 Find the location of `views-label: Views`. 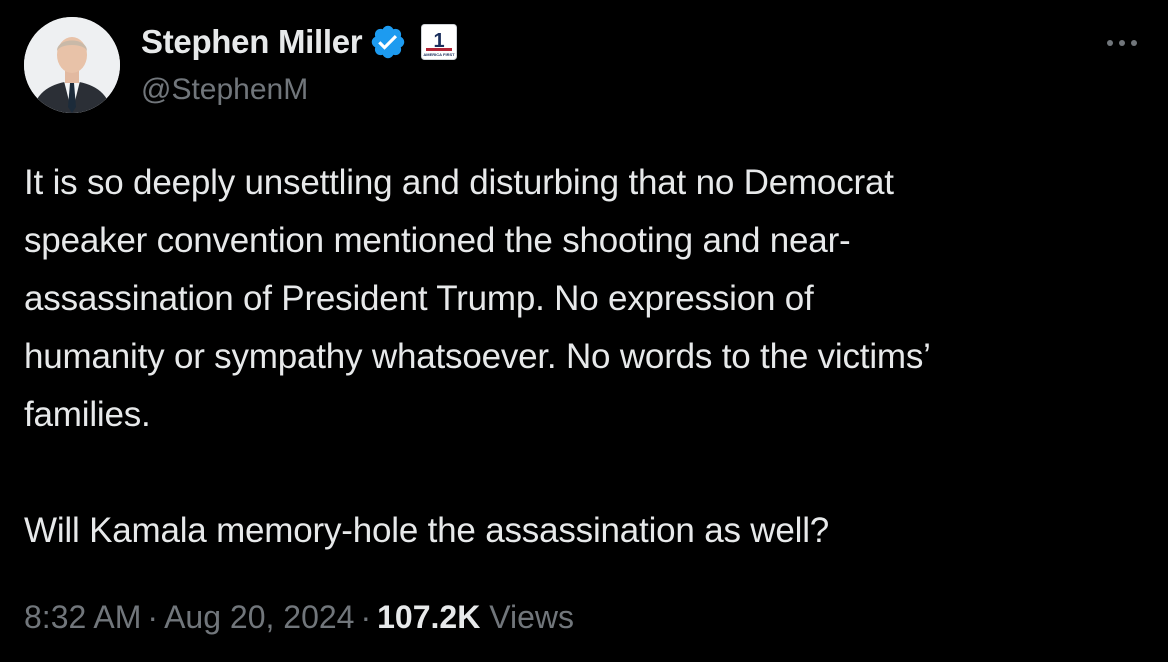

views-label: Views is located at coordinates (531, 617).